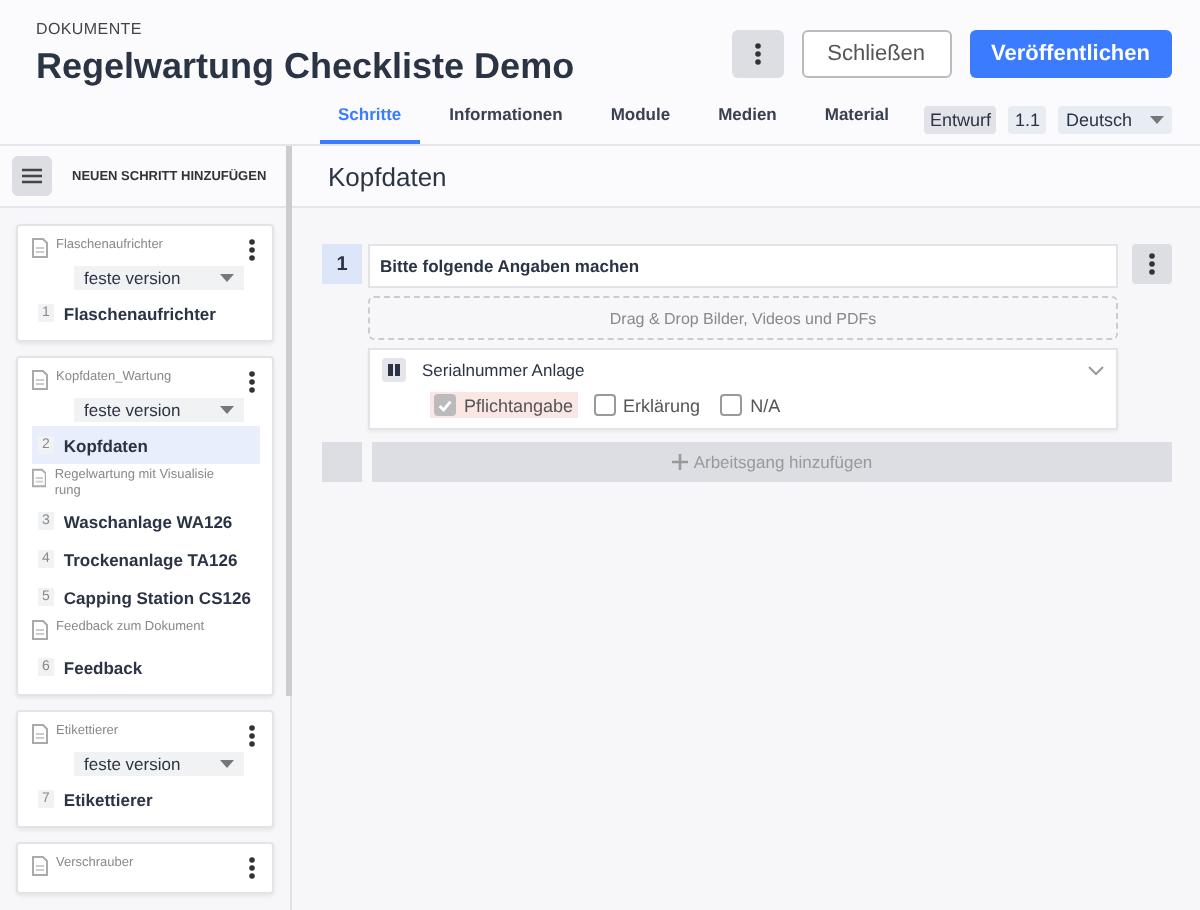 The height and width of the screenshot is (910, 1200). I want to click on step-title: Kopfdaten, so click(746, 177).